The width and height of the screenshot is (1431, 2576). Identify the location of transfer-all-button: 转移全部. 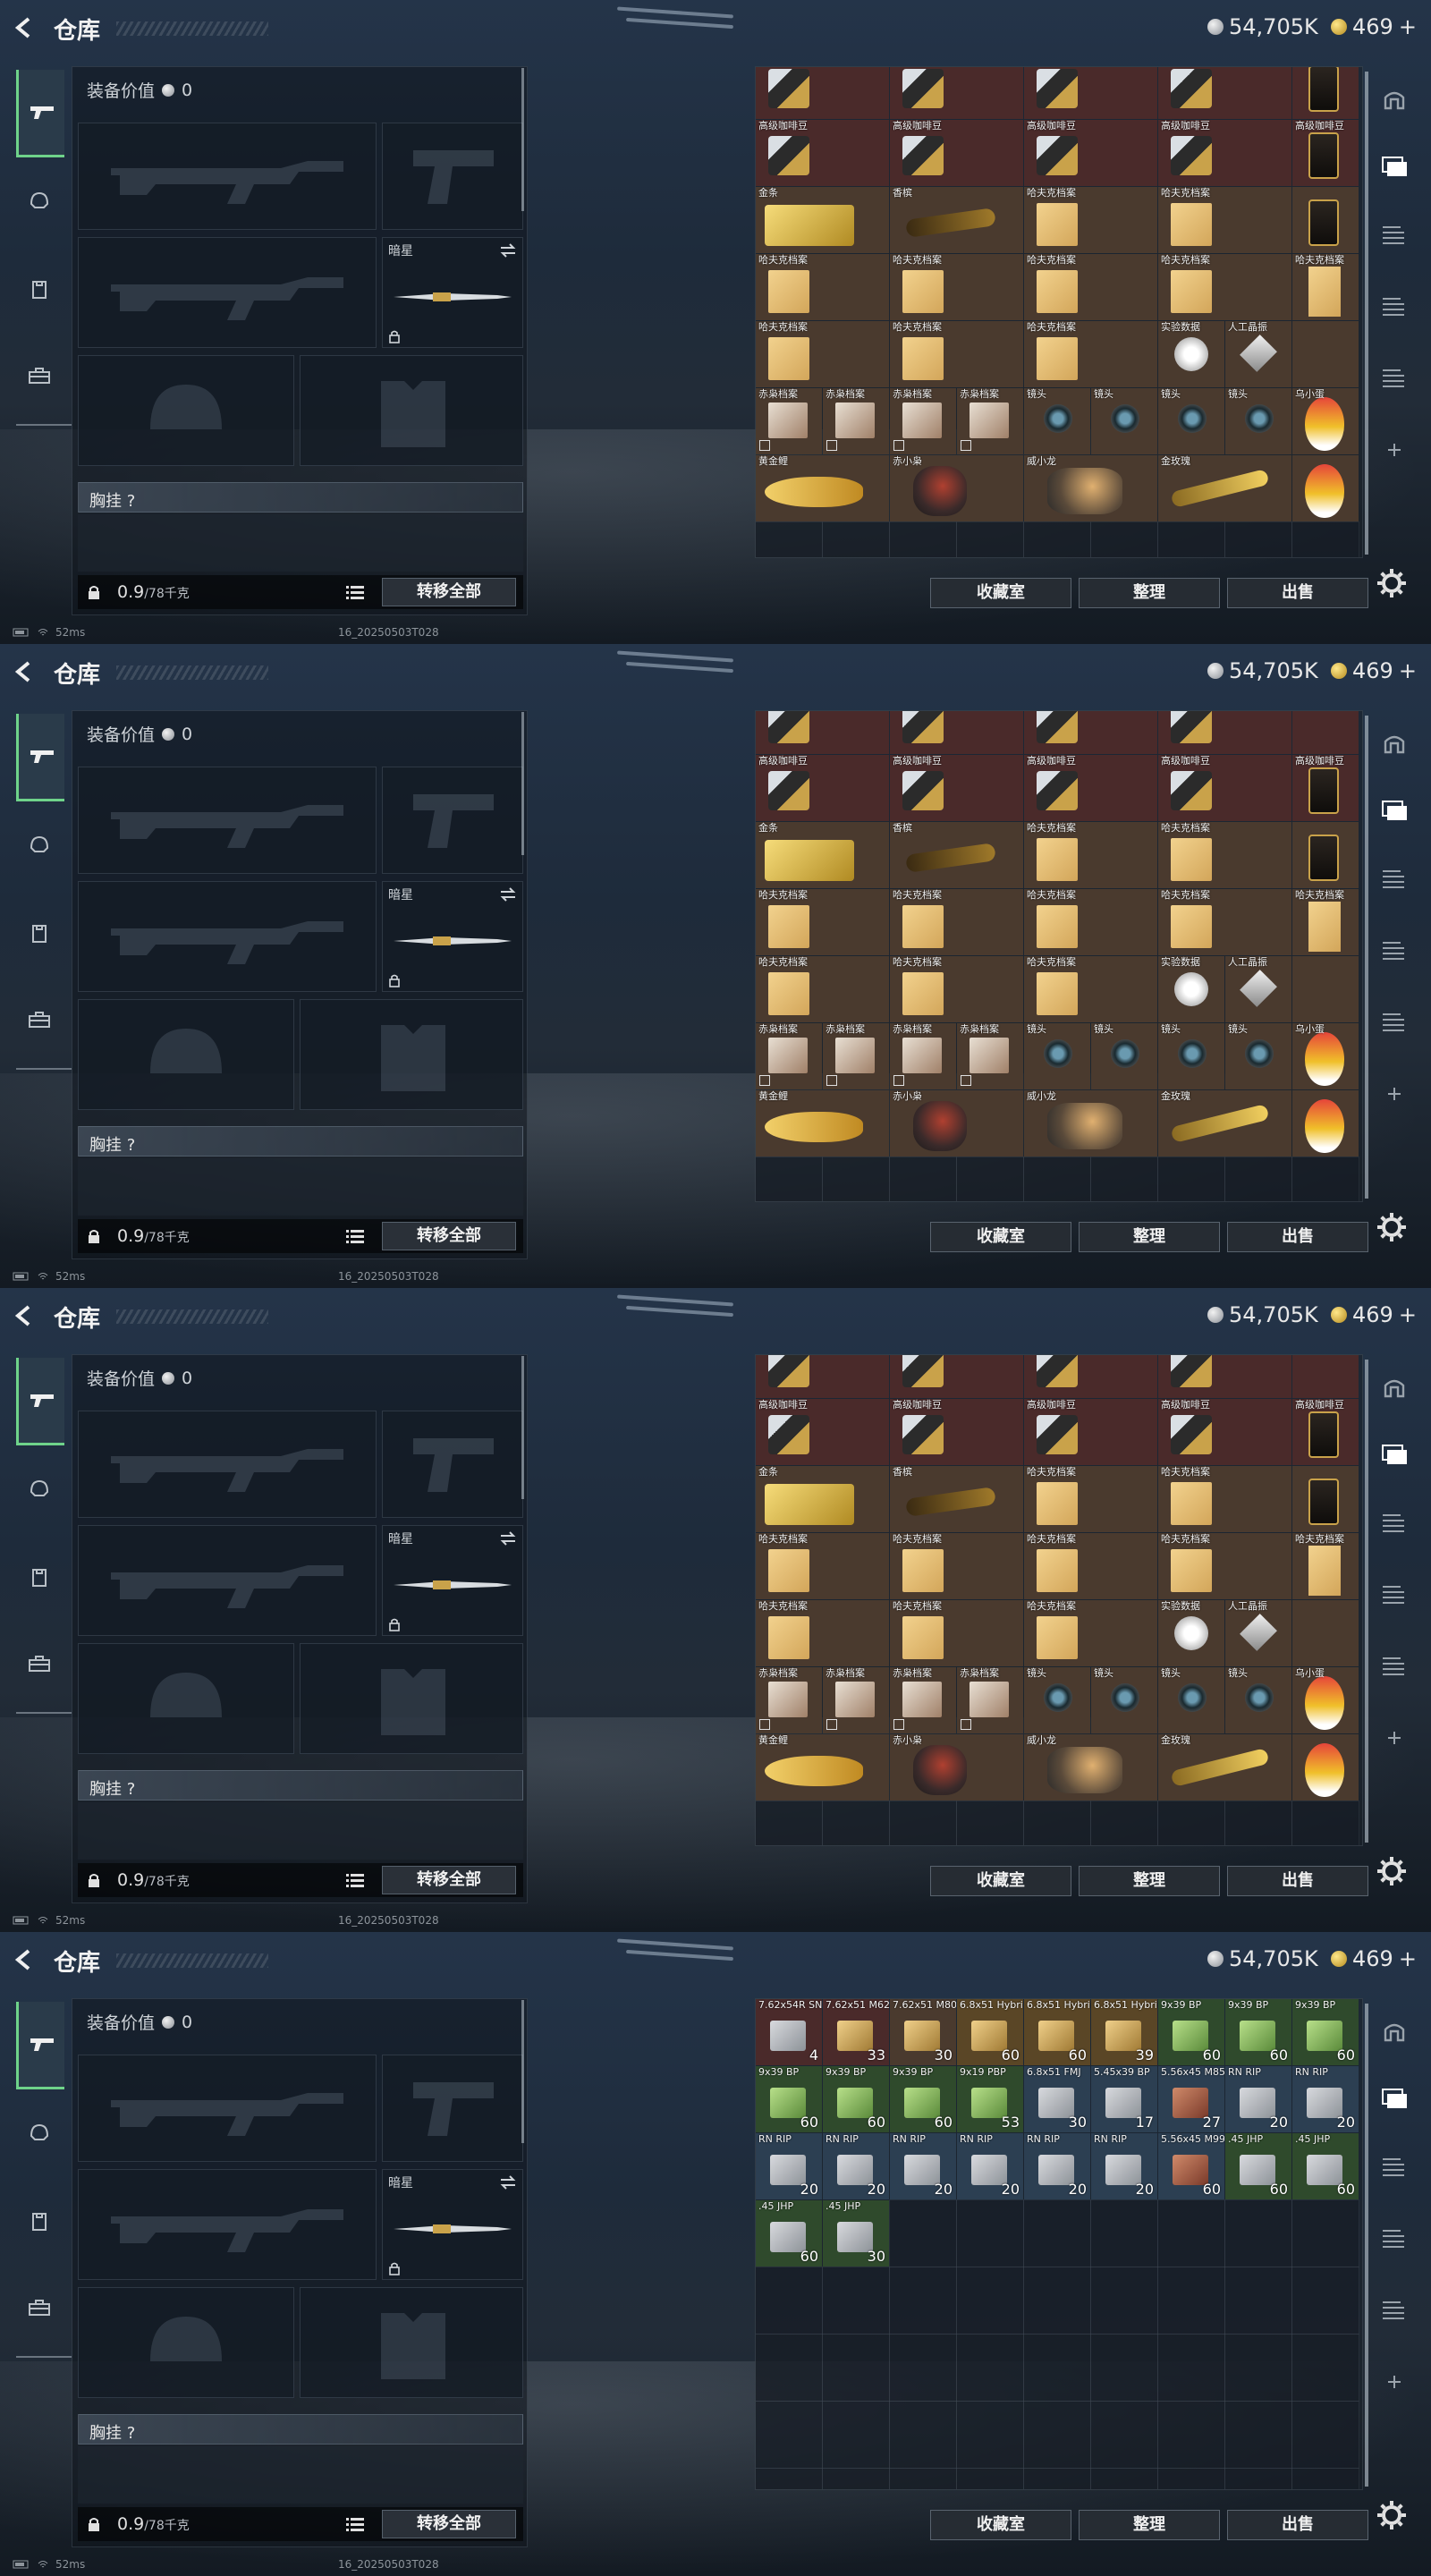
(449, 1236).